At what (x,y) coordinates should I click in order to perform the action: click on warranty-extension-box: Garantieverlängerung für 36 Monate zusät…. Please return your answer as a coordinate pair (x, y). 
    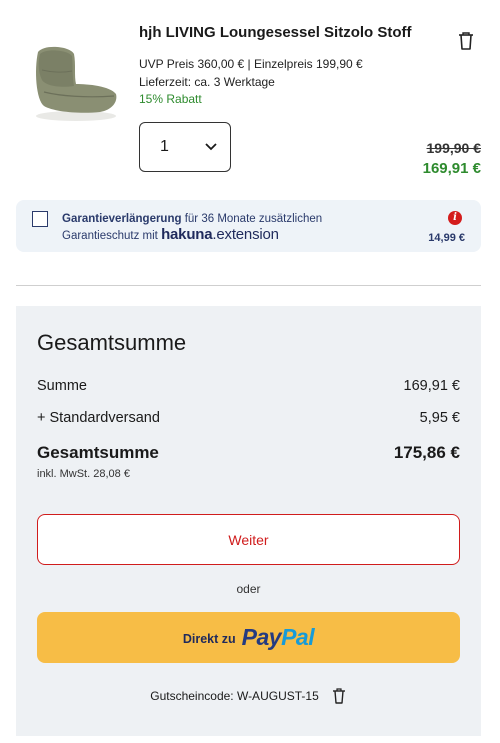
    Looking at the image, I should click on (248, 226).